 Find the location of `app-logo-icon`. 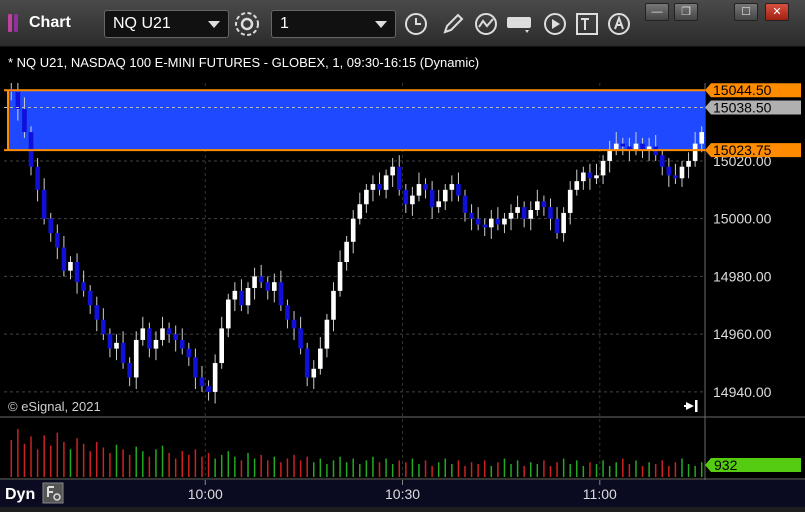

app-logo-icon is located at coordinates (16, 23).